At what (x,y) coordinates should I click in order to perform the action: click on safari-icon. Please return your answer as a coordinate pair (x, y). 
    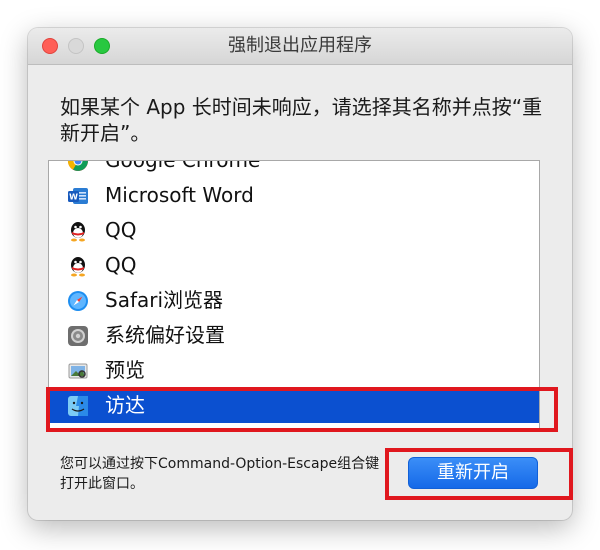
    Looking at the image, I should click on (78, 301).